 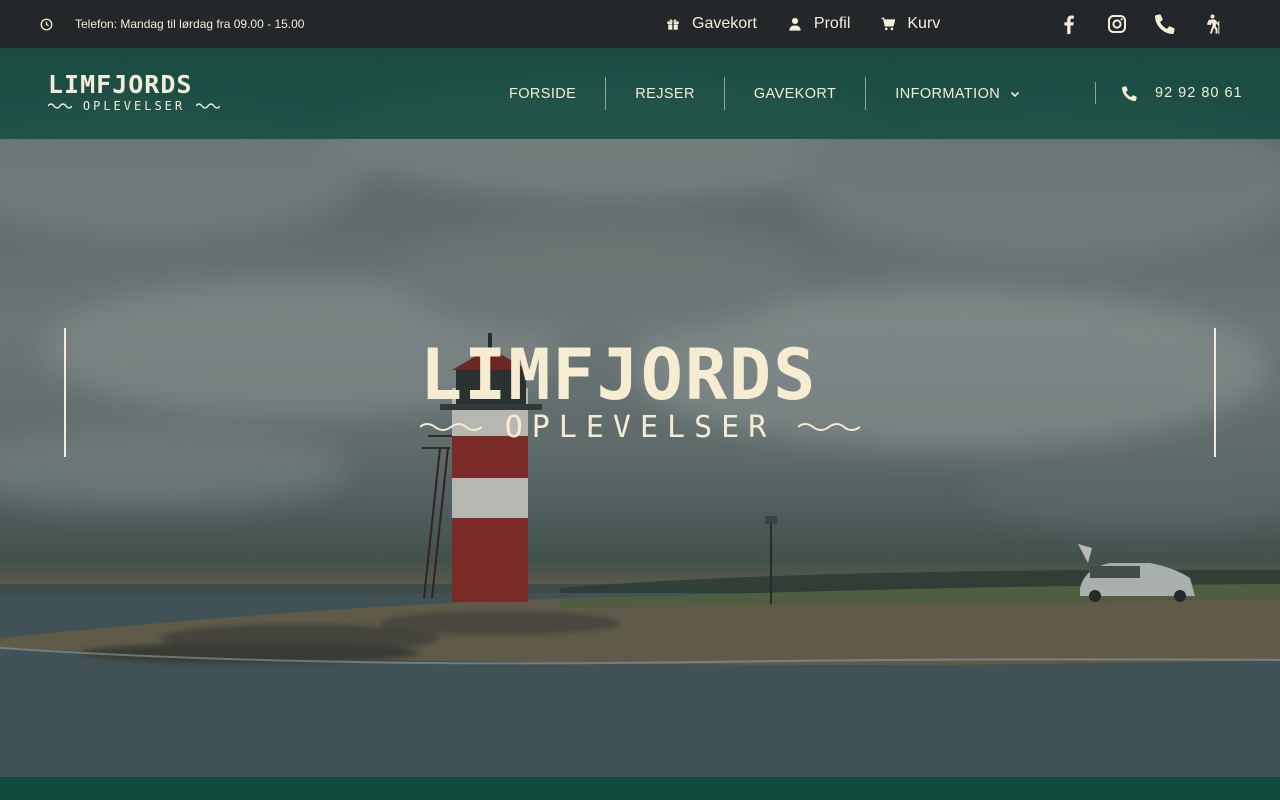 What do you see at coordinates (832, 23) in the screenshot?
I see `profile-label: Profil` at bounding box center [832, 23].